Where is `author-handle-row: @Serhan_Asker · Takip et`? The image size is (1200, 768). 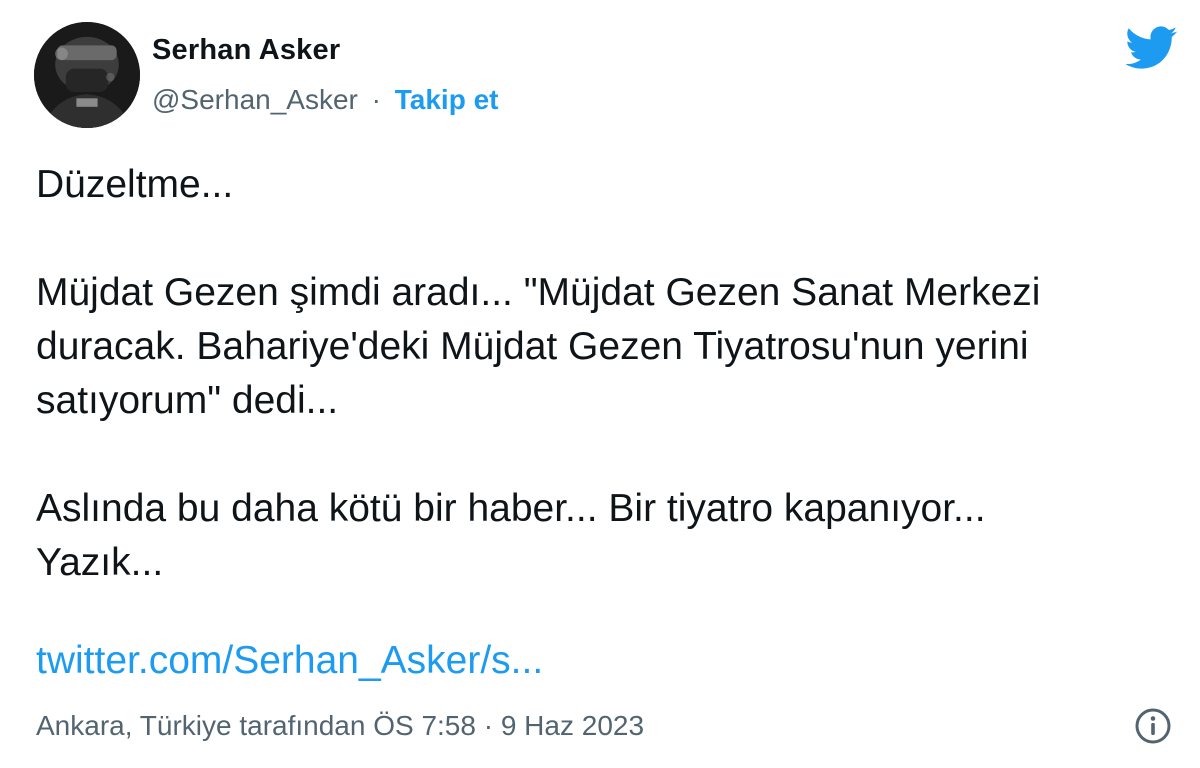
author-handle-row: @Serhan_Asker · Takip et is located at coordinates (325, 100).